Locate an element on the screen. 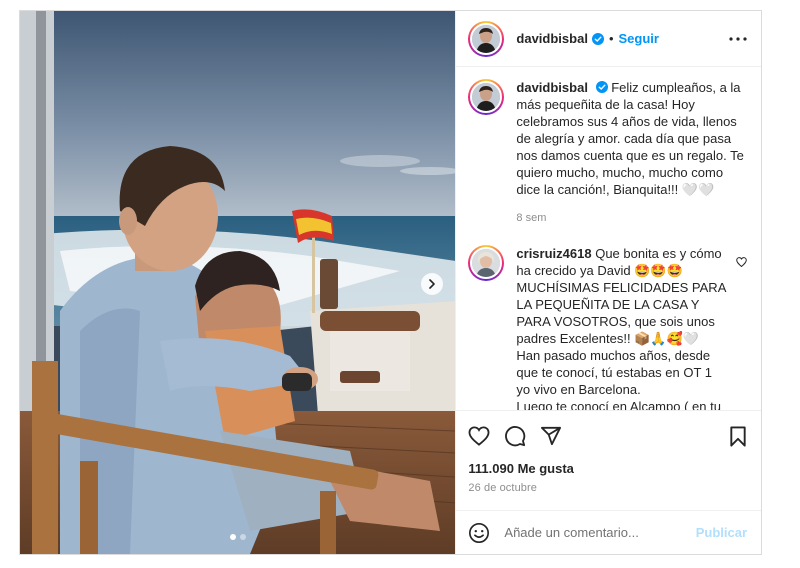 Image resolution: width=800 pixels, height=568 pixels. comment-icon is located at coordinates (515, 436).